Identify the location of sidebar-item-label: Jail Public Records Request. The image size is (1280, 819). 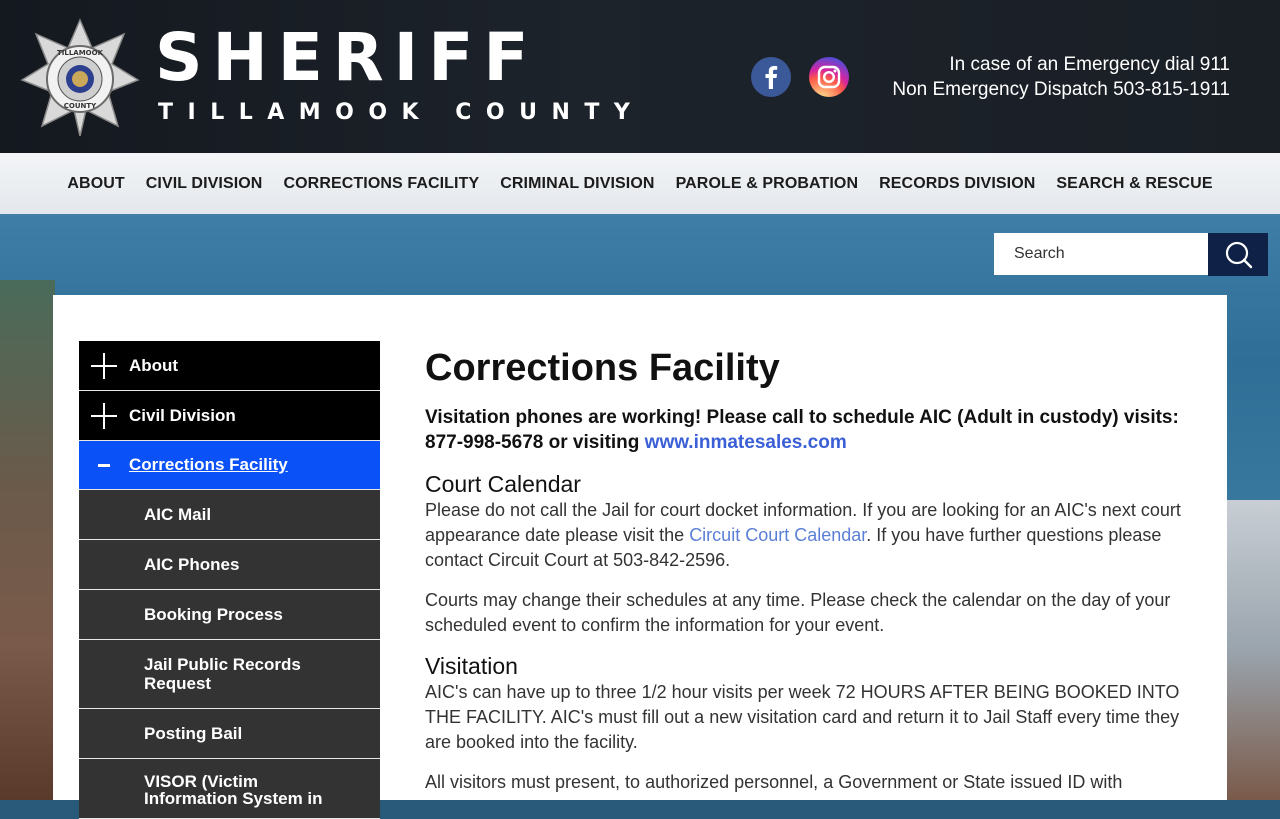
(222, 674).